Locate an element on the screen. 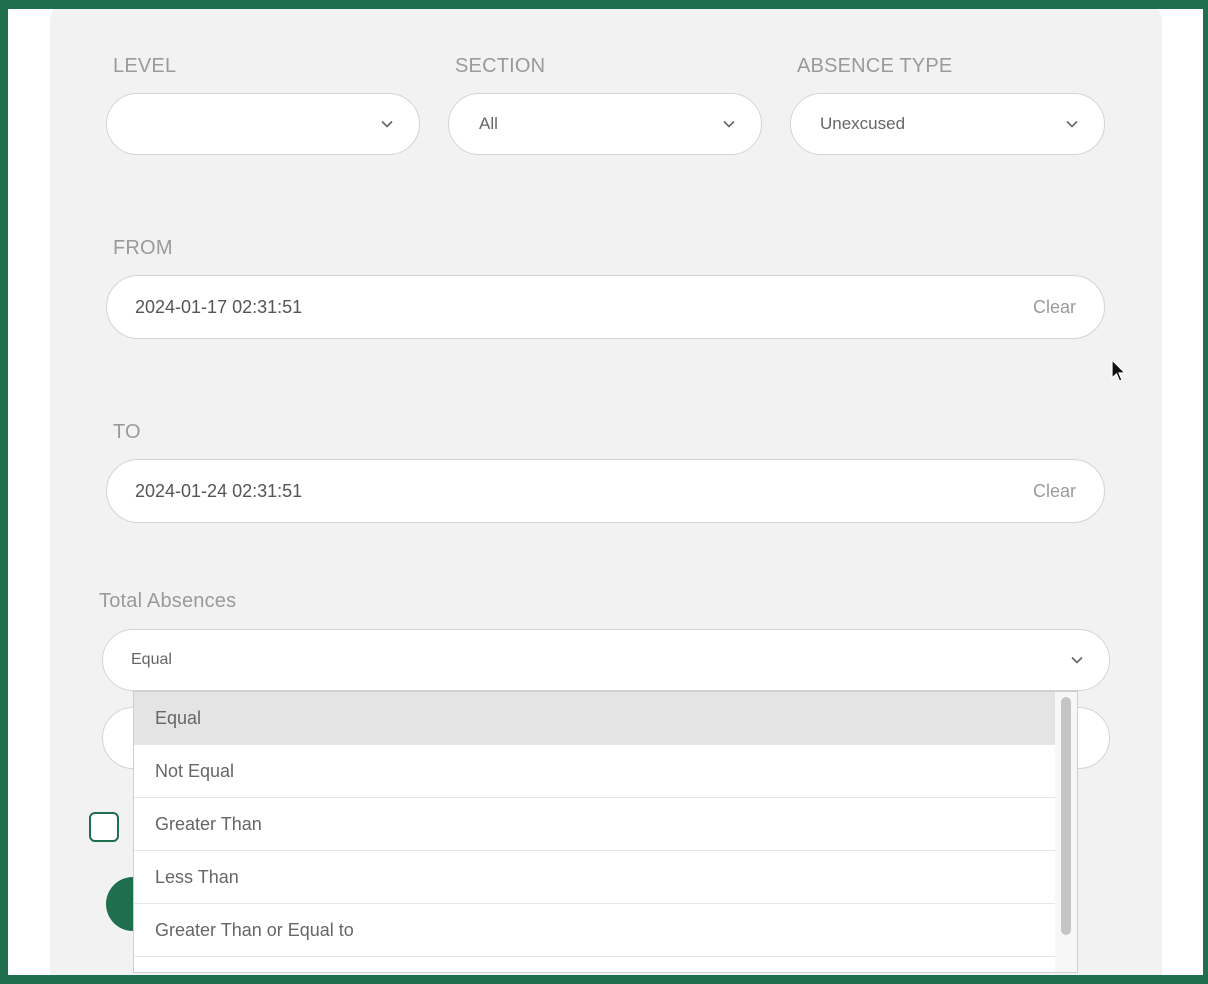 This screenshot has width=1208, height=984. from-date-value: 2024-01-17 02:31:51 is located at coordinates (219, 306).